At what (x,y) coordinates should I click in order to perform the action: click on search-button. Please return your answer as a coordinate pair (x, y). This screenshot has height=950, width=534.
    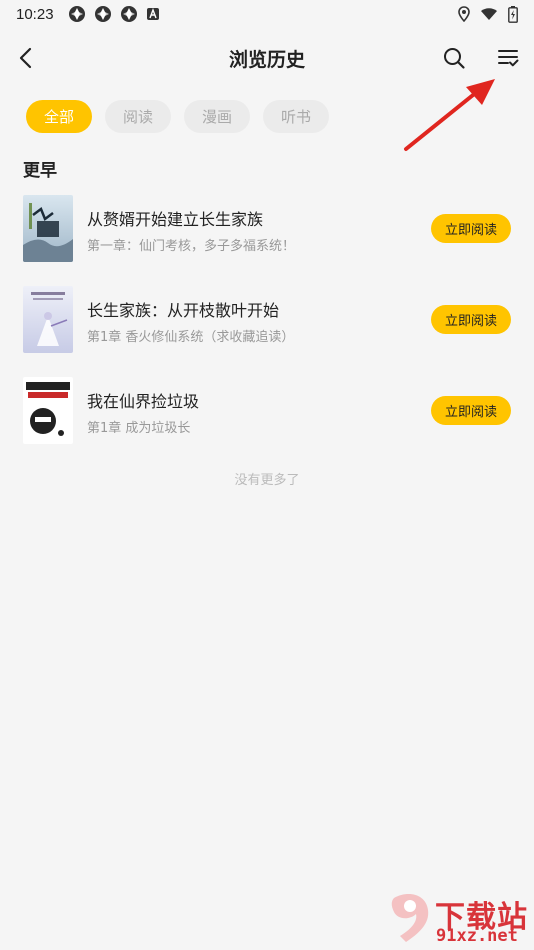
    Looking at the image, I should click on (454, 58).